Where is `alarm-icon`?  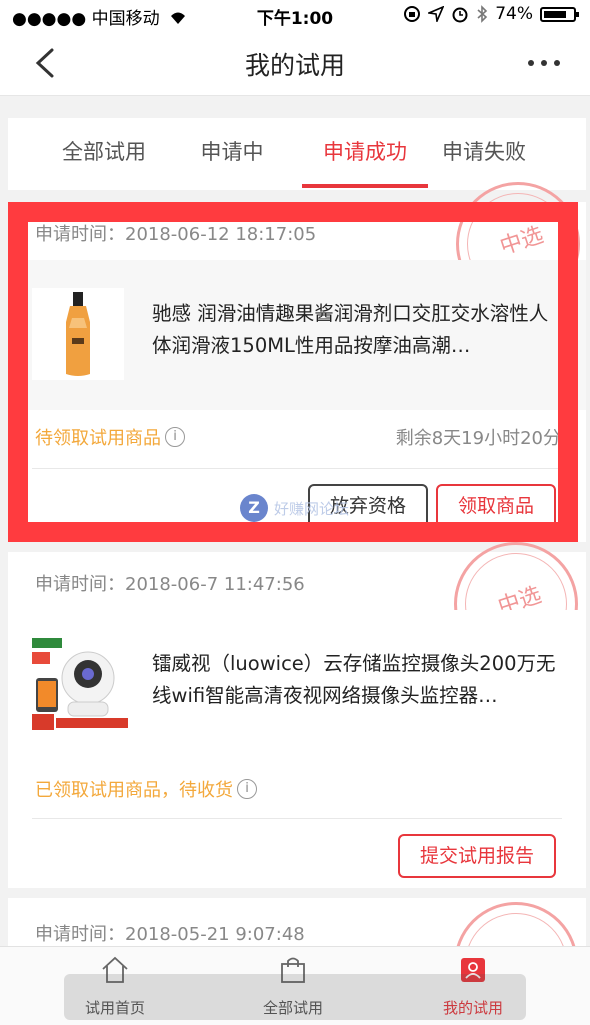 alarm-icon is located at coordinates (460, 15).